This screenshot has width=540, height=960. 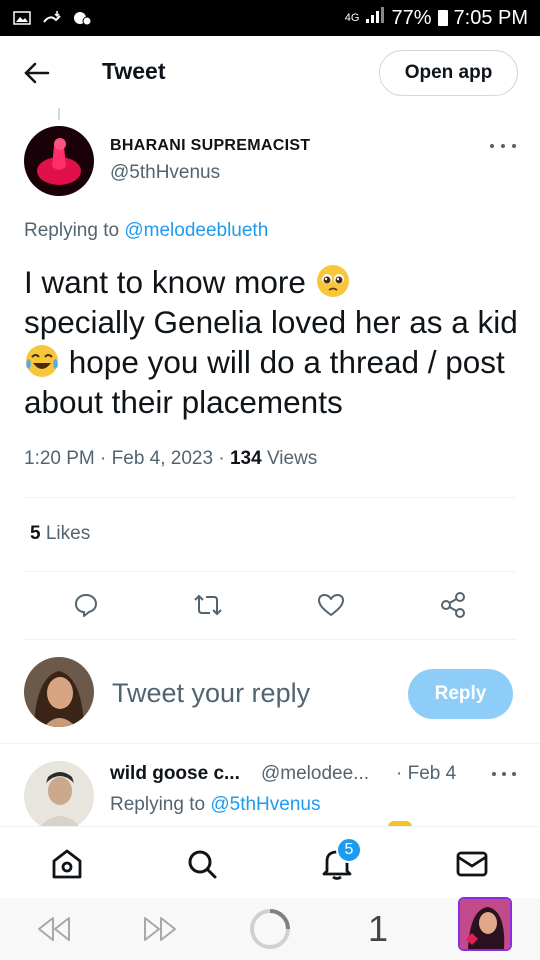 I want to click on tweet-meta: 1:20 PM · Feb 4, 2023 · 134 Views, so click(x=171, y=458).